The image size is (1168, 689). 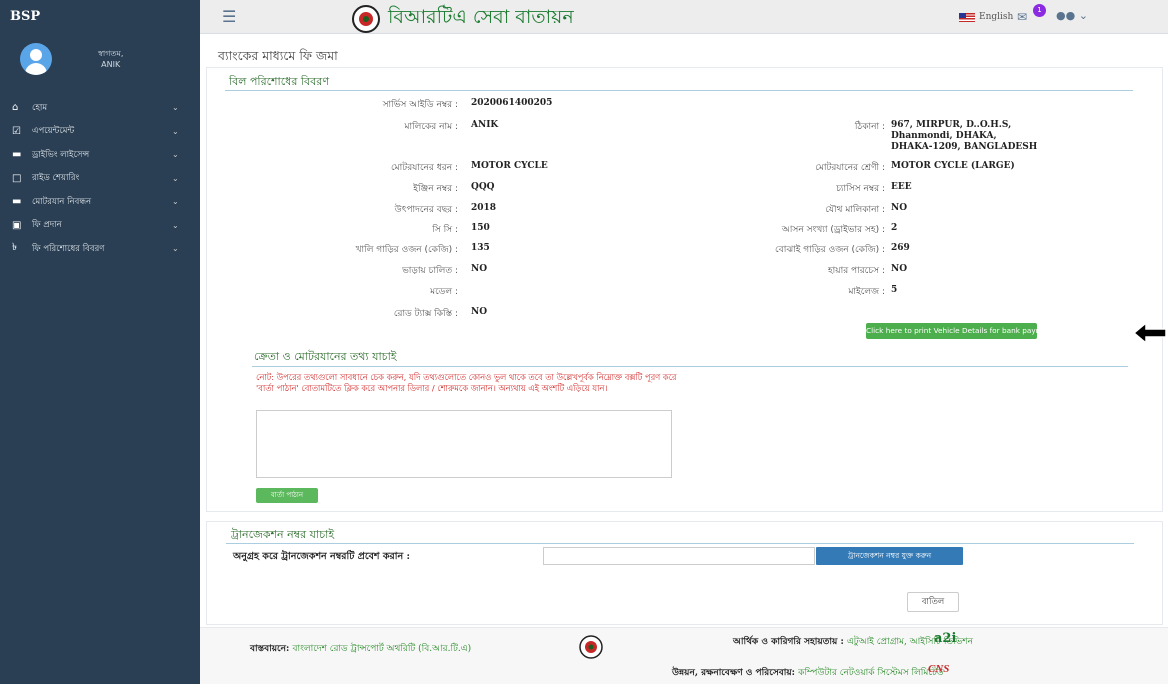 What do you see at coordinates (40, 107) in the screenshot?
I see `sidebar-item-label: হোম` at bounding box center [40, 107].